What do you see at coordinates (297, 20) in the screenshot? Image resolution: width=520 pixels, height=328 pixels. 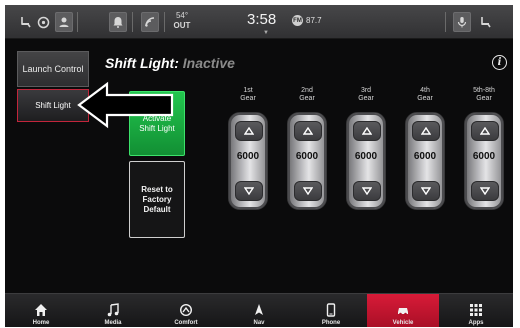 I see `radio-badge: FM` at bounding box center [297, 20].